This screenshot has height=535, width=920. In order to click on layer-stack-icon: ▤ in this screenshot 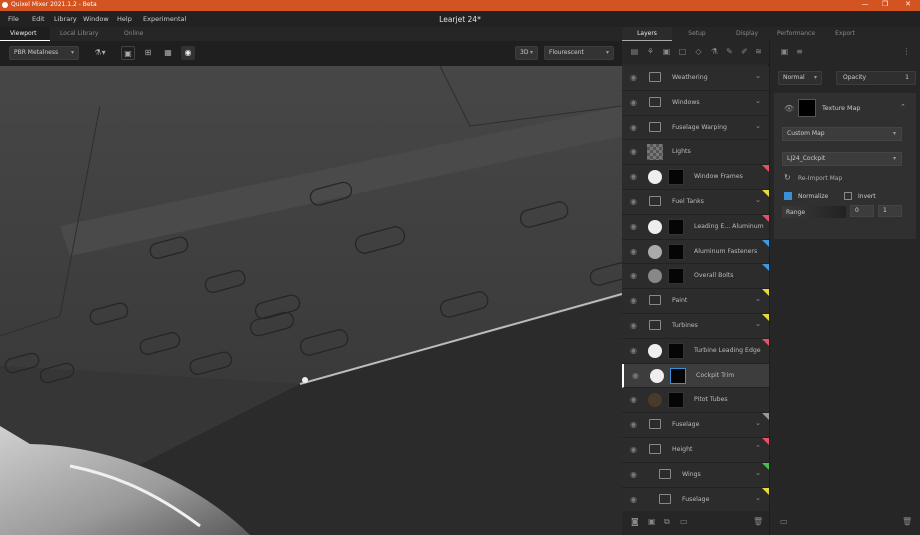, I will do `click(634, 52)`.